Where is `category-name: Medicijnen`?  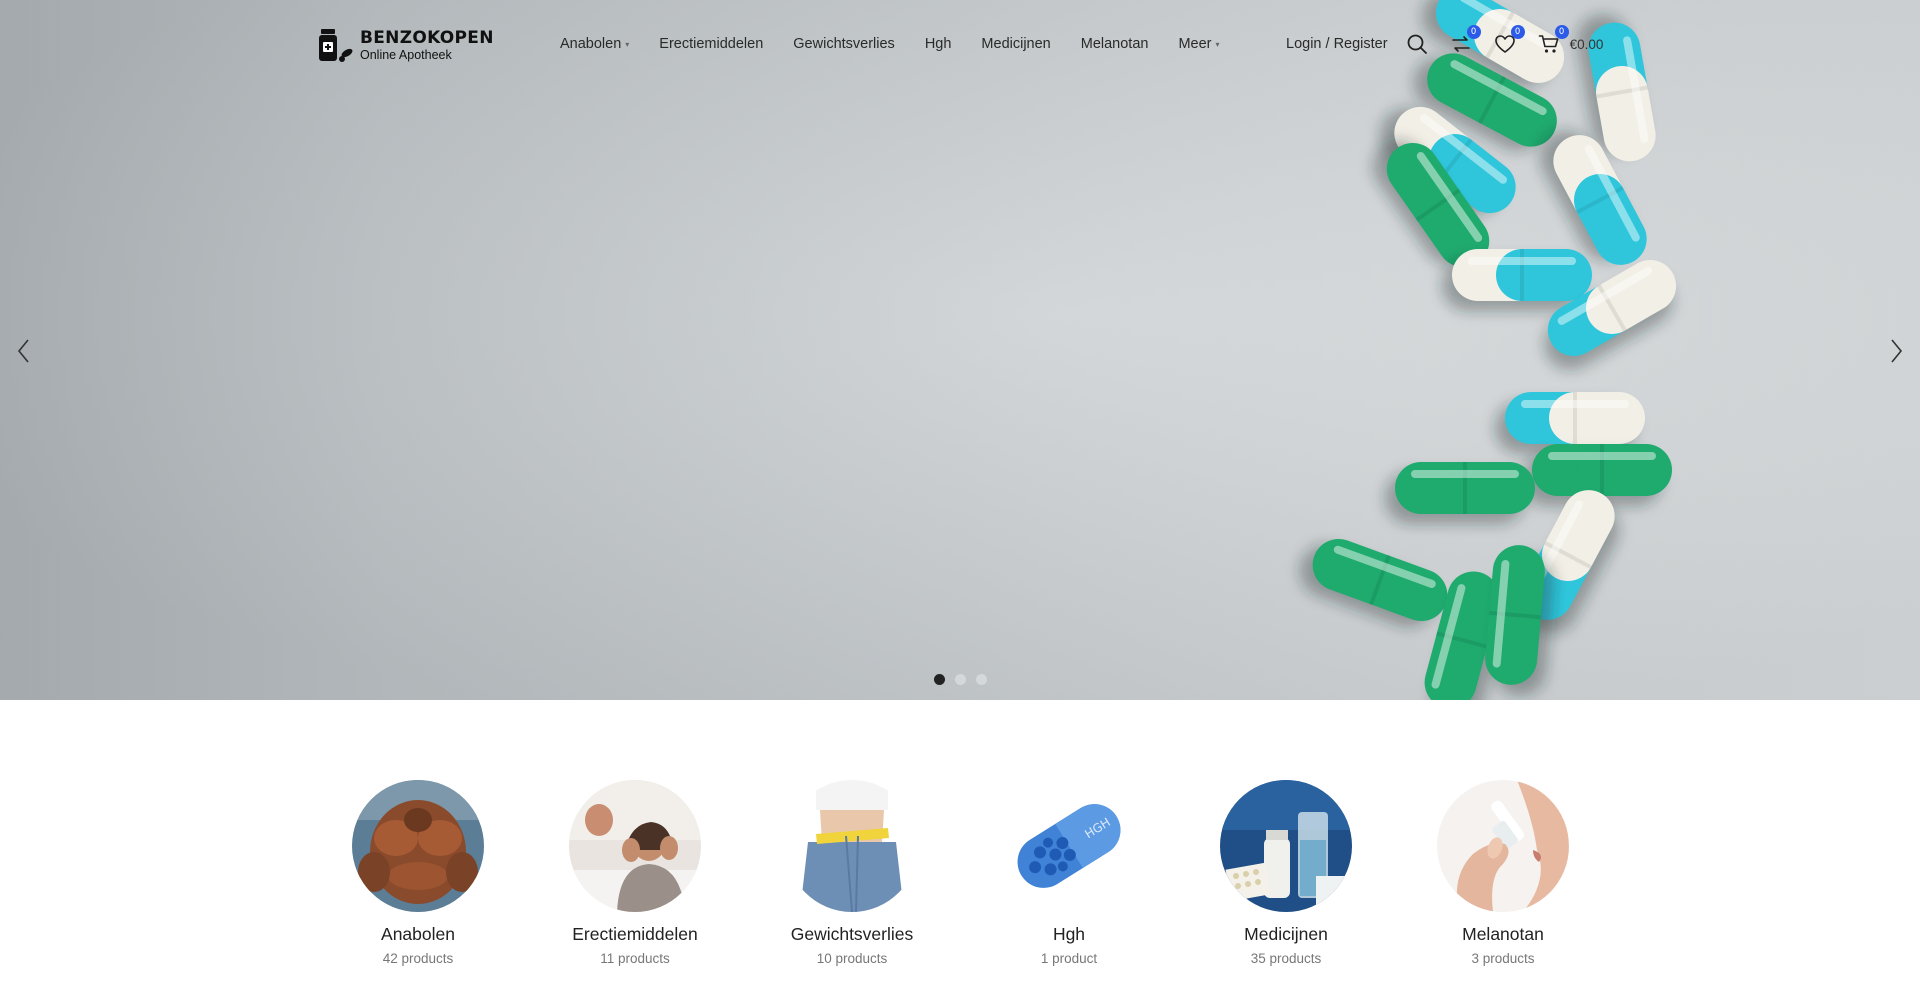 category-name: Medicijnen is located at coordinates (1286, 934).